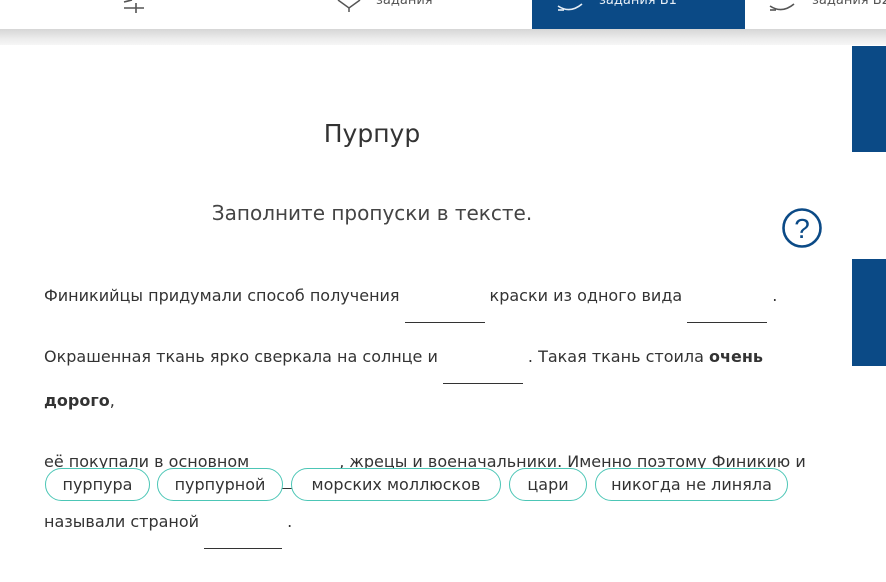 This screenshot has width=886, height=582. What do you see at coordinates (638, 4) in the screenshot?
I see `tab-tasks-b1-label: задания В1` at bounding box center [638, 4].